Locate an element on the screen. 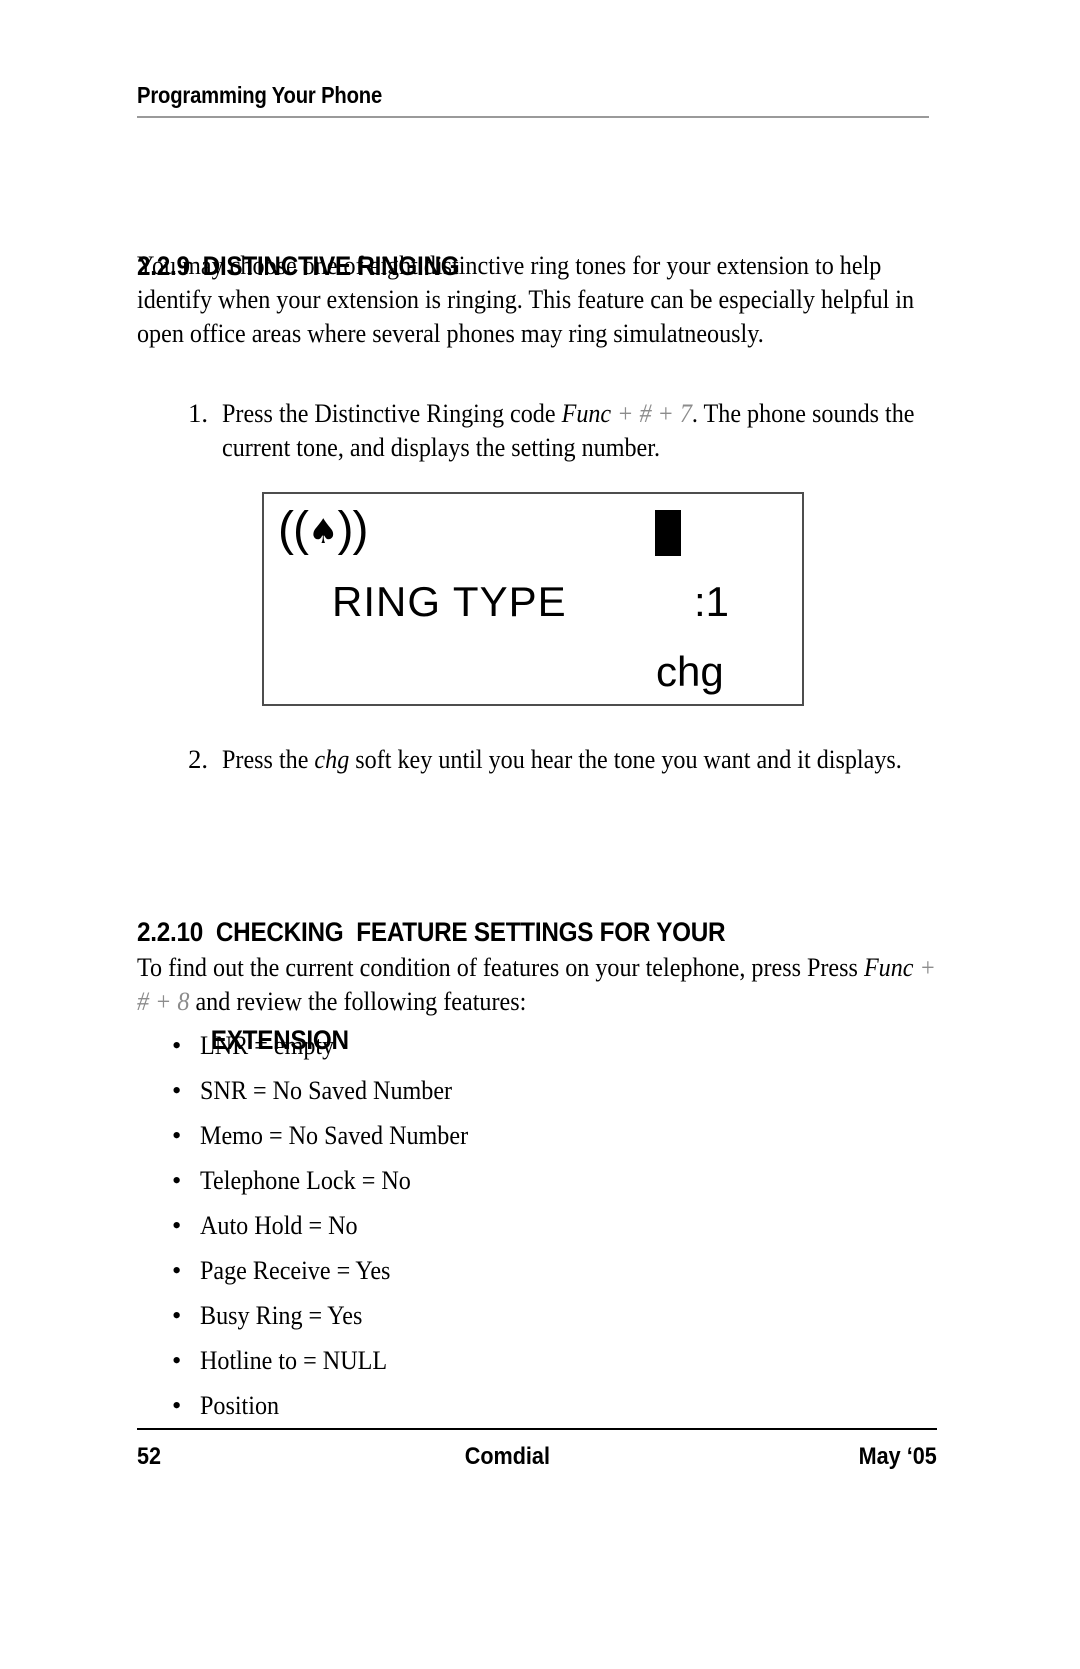 This screenshot has width=1080, height=1669. list-item-1-text-before: Press the Distinctive Ringing code is located at coordinates (392, 413).